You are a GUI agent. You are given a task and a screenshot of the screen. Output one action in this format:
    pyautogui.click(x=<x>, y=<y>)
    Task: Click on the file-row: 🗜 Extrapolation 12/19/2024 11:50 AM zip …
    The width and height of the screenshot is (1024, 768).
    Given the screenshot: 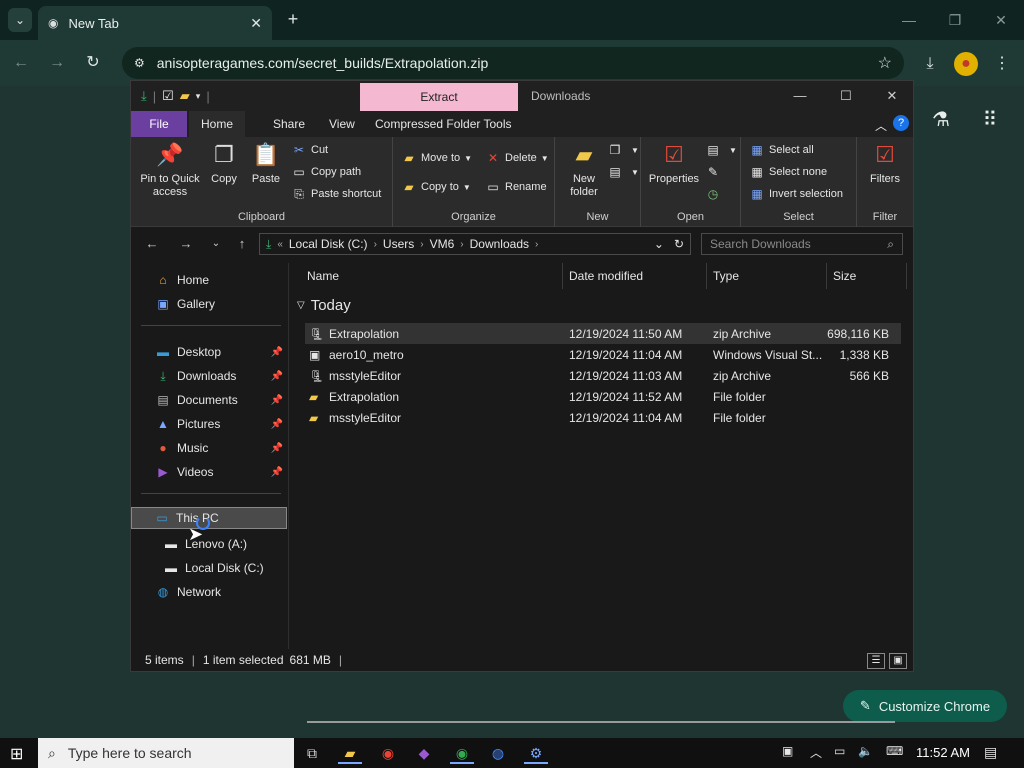 What is the action you would take?
    pyautogui.click(x=603, y=333)
    